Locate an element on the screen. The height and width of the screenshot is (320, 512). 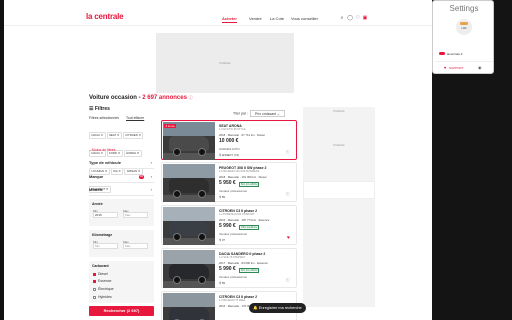
sort-label: Trier par : is located at coordinates (241, 113).